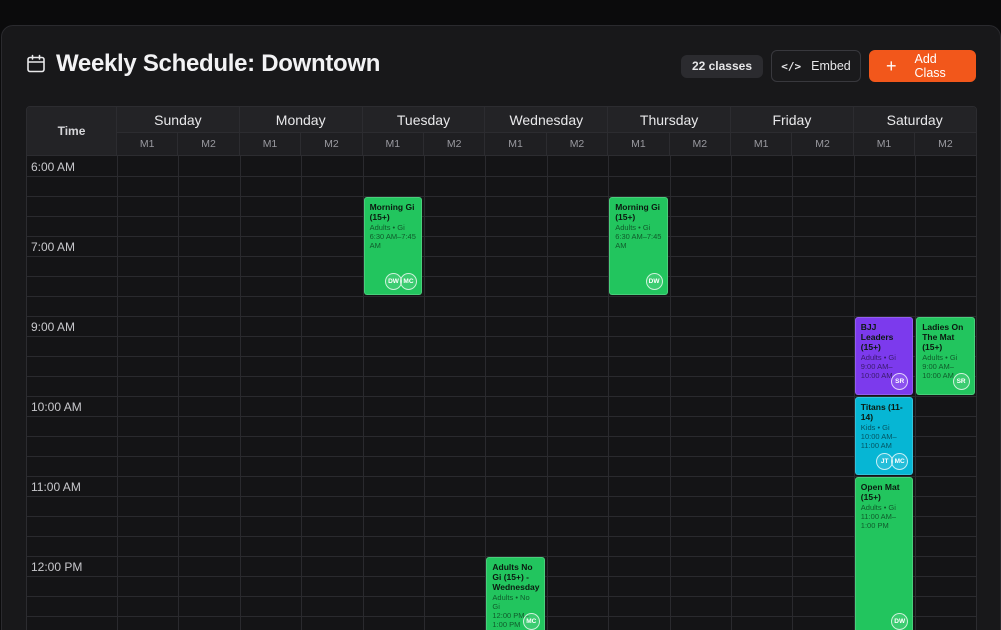  Describe the element at coordinates (36, 63) in the screenshot. I see `calendar-icon` at that location.